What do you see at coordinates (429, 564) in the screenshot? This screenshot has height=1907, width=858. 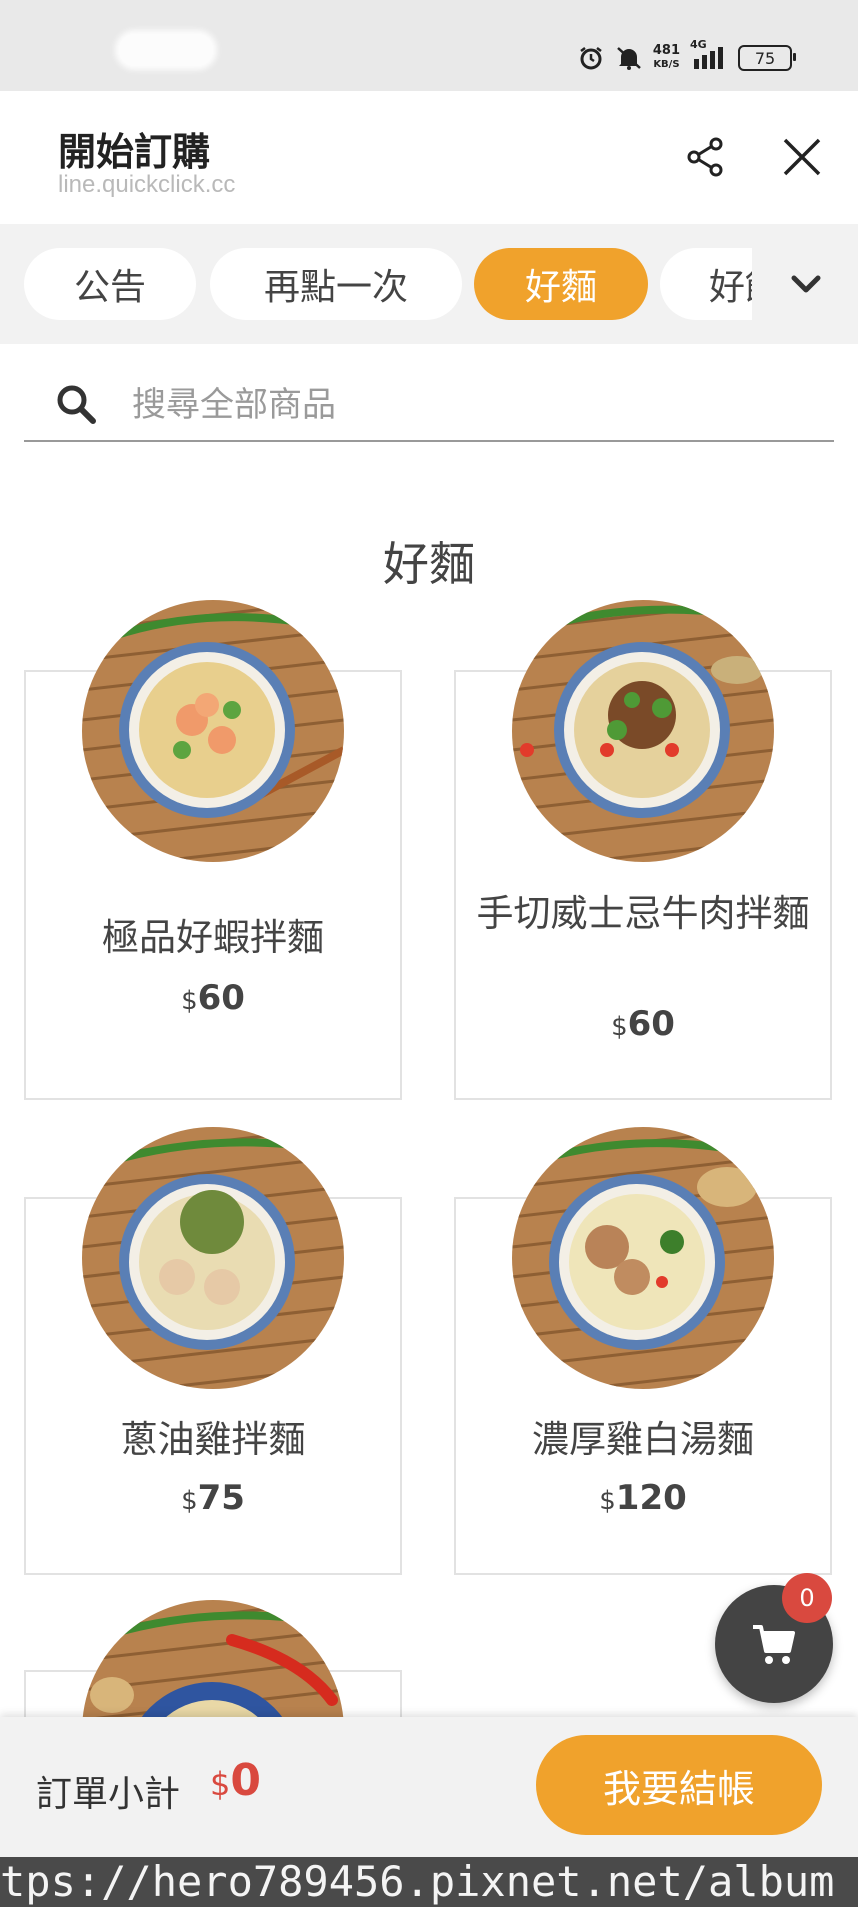 I see `section-title: 好麵` at bounding box center [429, 564].